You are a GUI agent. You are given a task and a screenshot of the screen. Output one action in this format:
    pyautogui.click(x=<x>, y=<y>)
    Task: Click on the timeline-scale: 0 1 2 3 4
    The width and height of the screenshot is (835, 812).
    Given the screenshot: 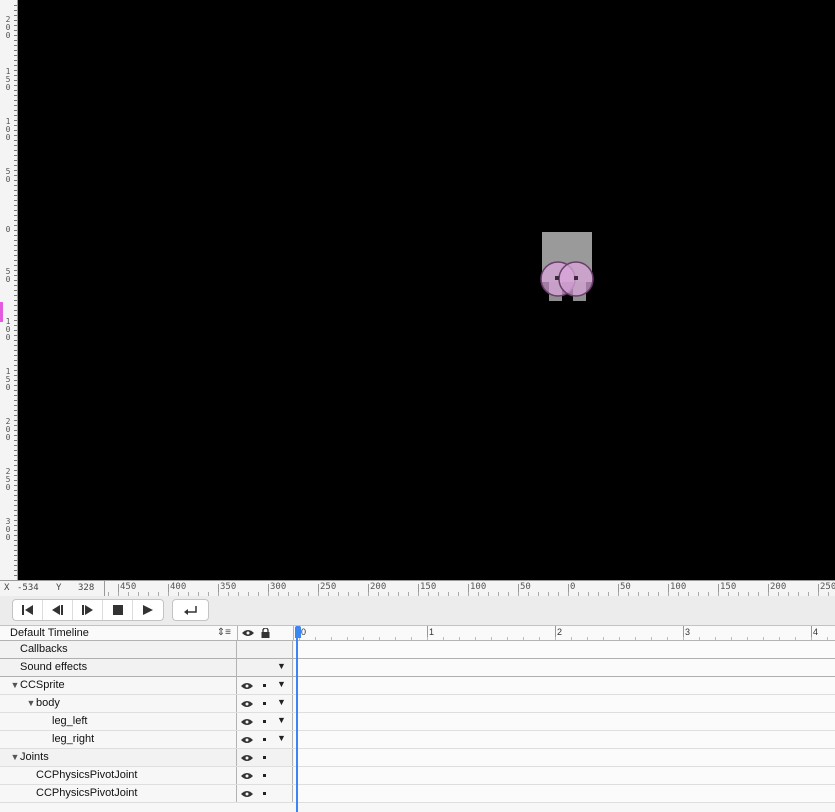 What is the action you would take?
    pyautogui.click(x=564, y=633)
    